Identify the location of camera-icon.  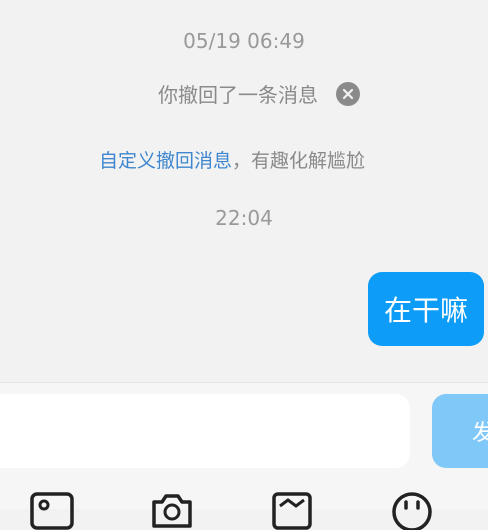
(172, 510).